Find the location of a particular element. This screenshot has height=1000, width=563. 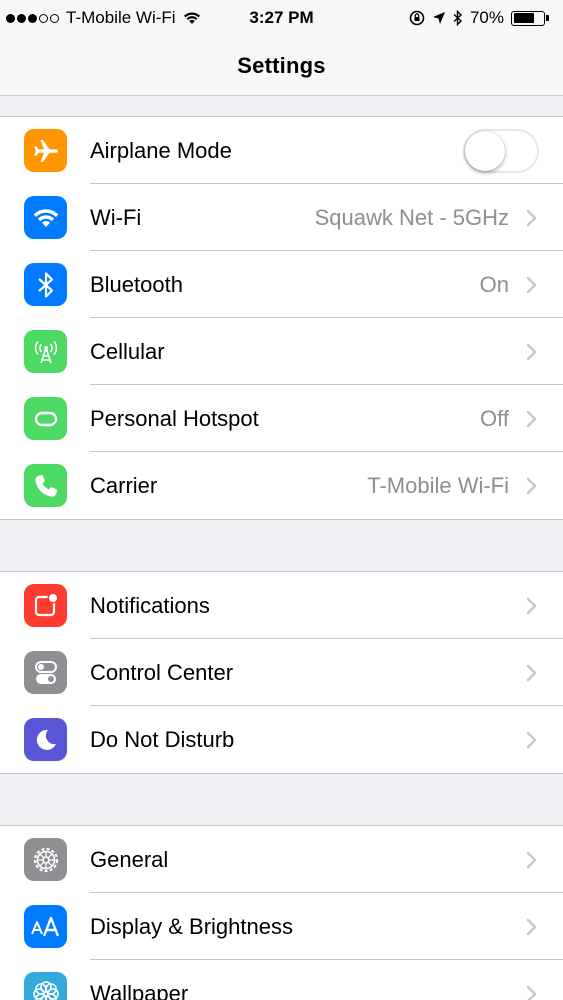

battery-icon is located at coordinates (530, 18).